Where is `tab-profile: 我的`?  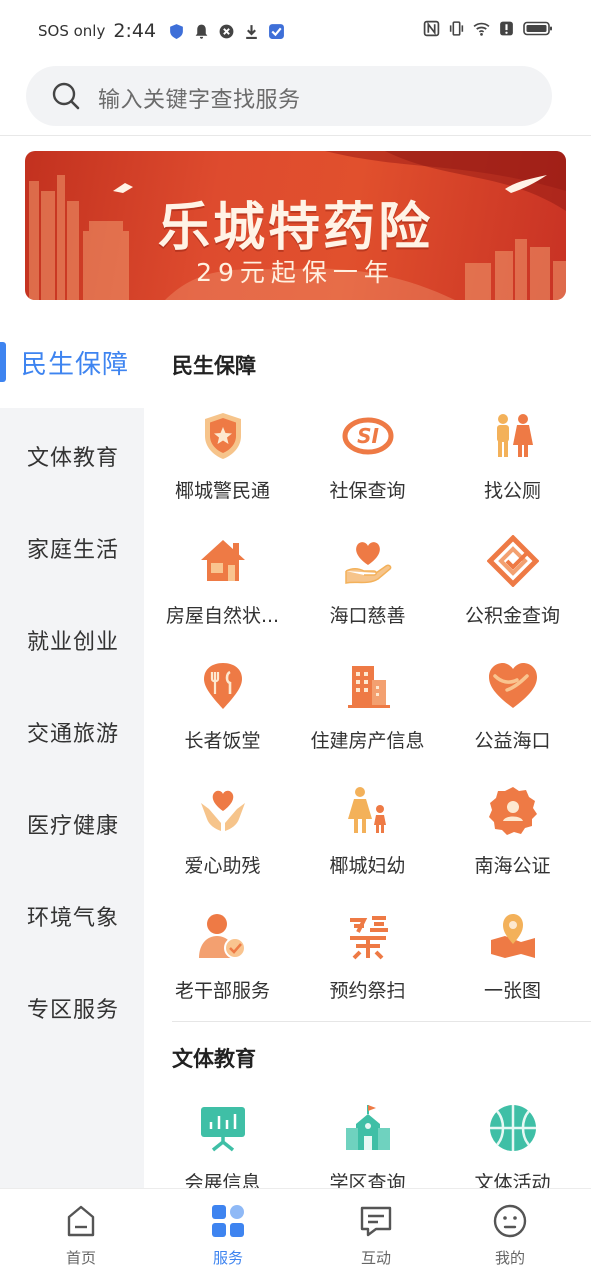
tab-profile: 我的 is located at coordinates (510, 1238).